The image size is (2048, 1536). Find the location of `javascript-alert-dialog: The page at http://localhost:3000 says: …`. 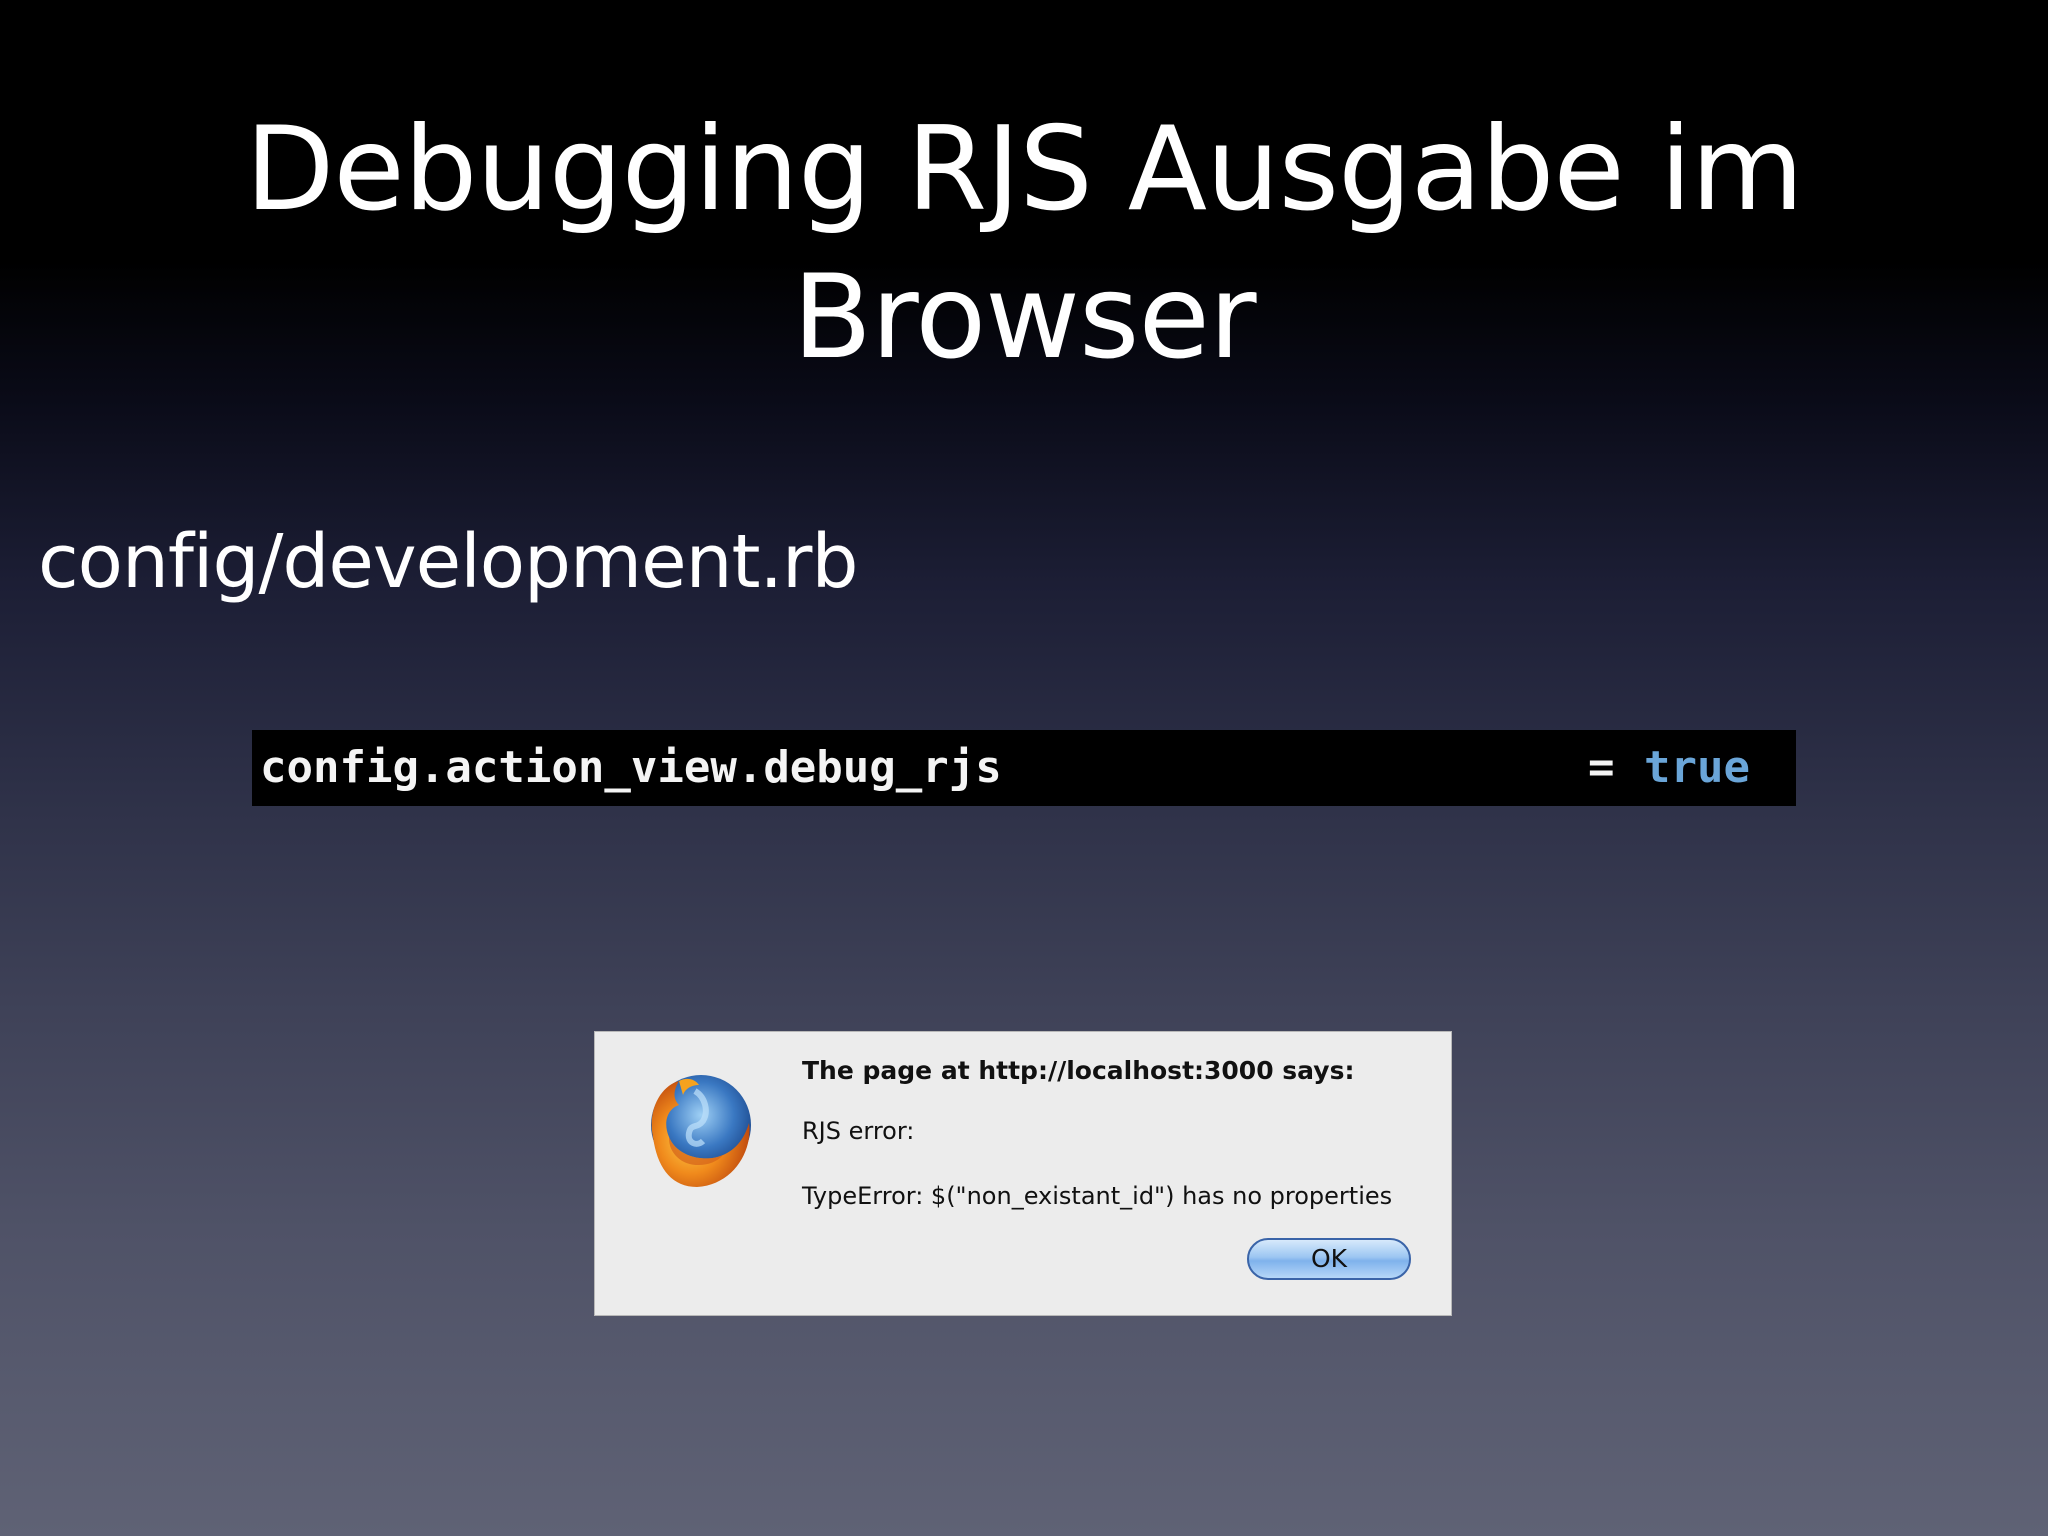

javascript-alert-dialog: The page at http://localhost:3000 says: … is located at coordinates (1023, 1173).